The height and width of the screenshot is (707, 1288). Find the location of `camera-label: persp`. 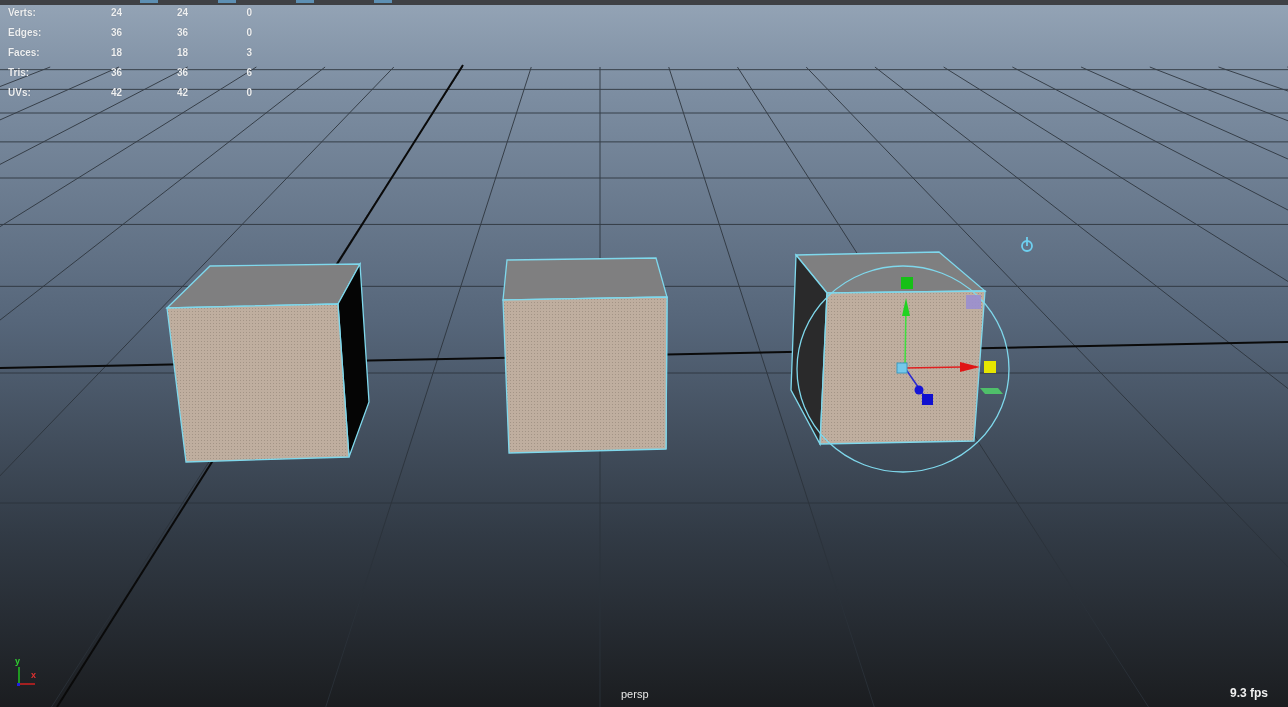

camera-label: persp is located at coordinates (635, 694).